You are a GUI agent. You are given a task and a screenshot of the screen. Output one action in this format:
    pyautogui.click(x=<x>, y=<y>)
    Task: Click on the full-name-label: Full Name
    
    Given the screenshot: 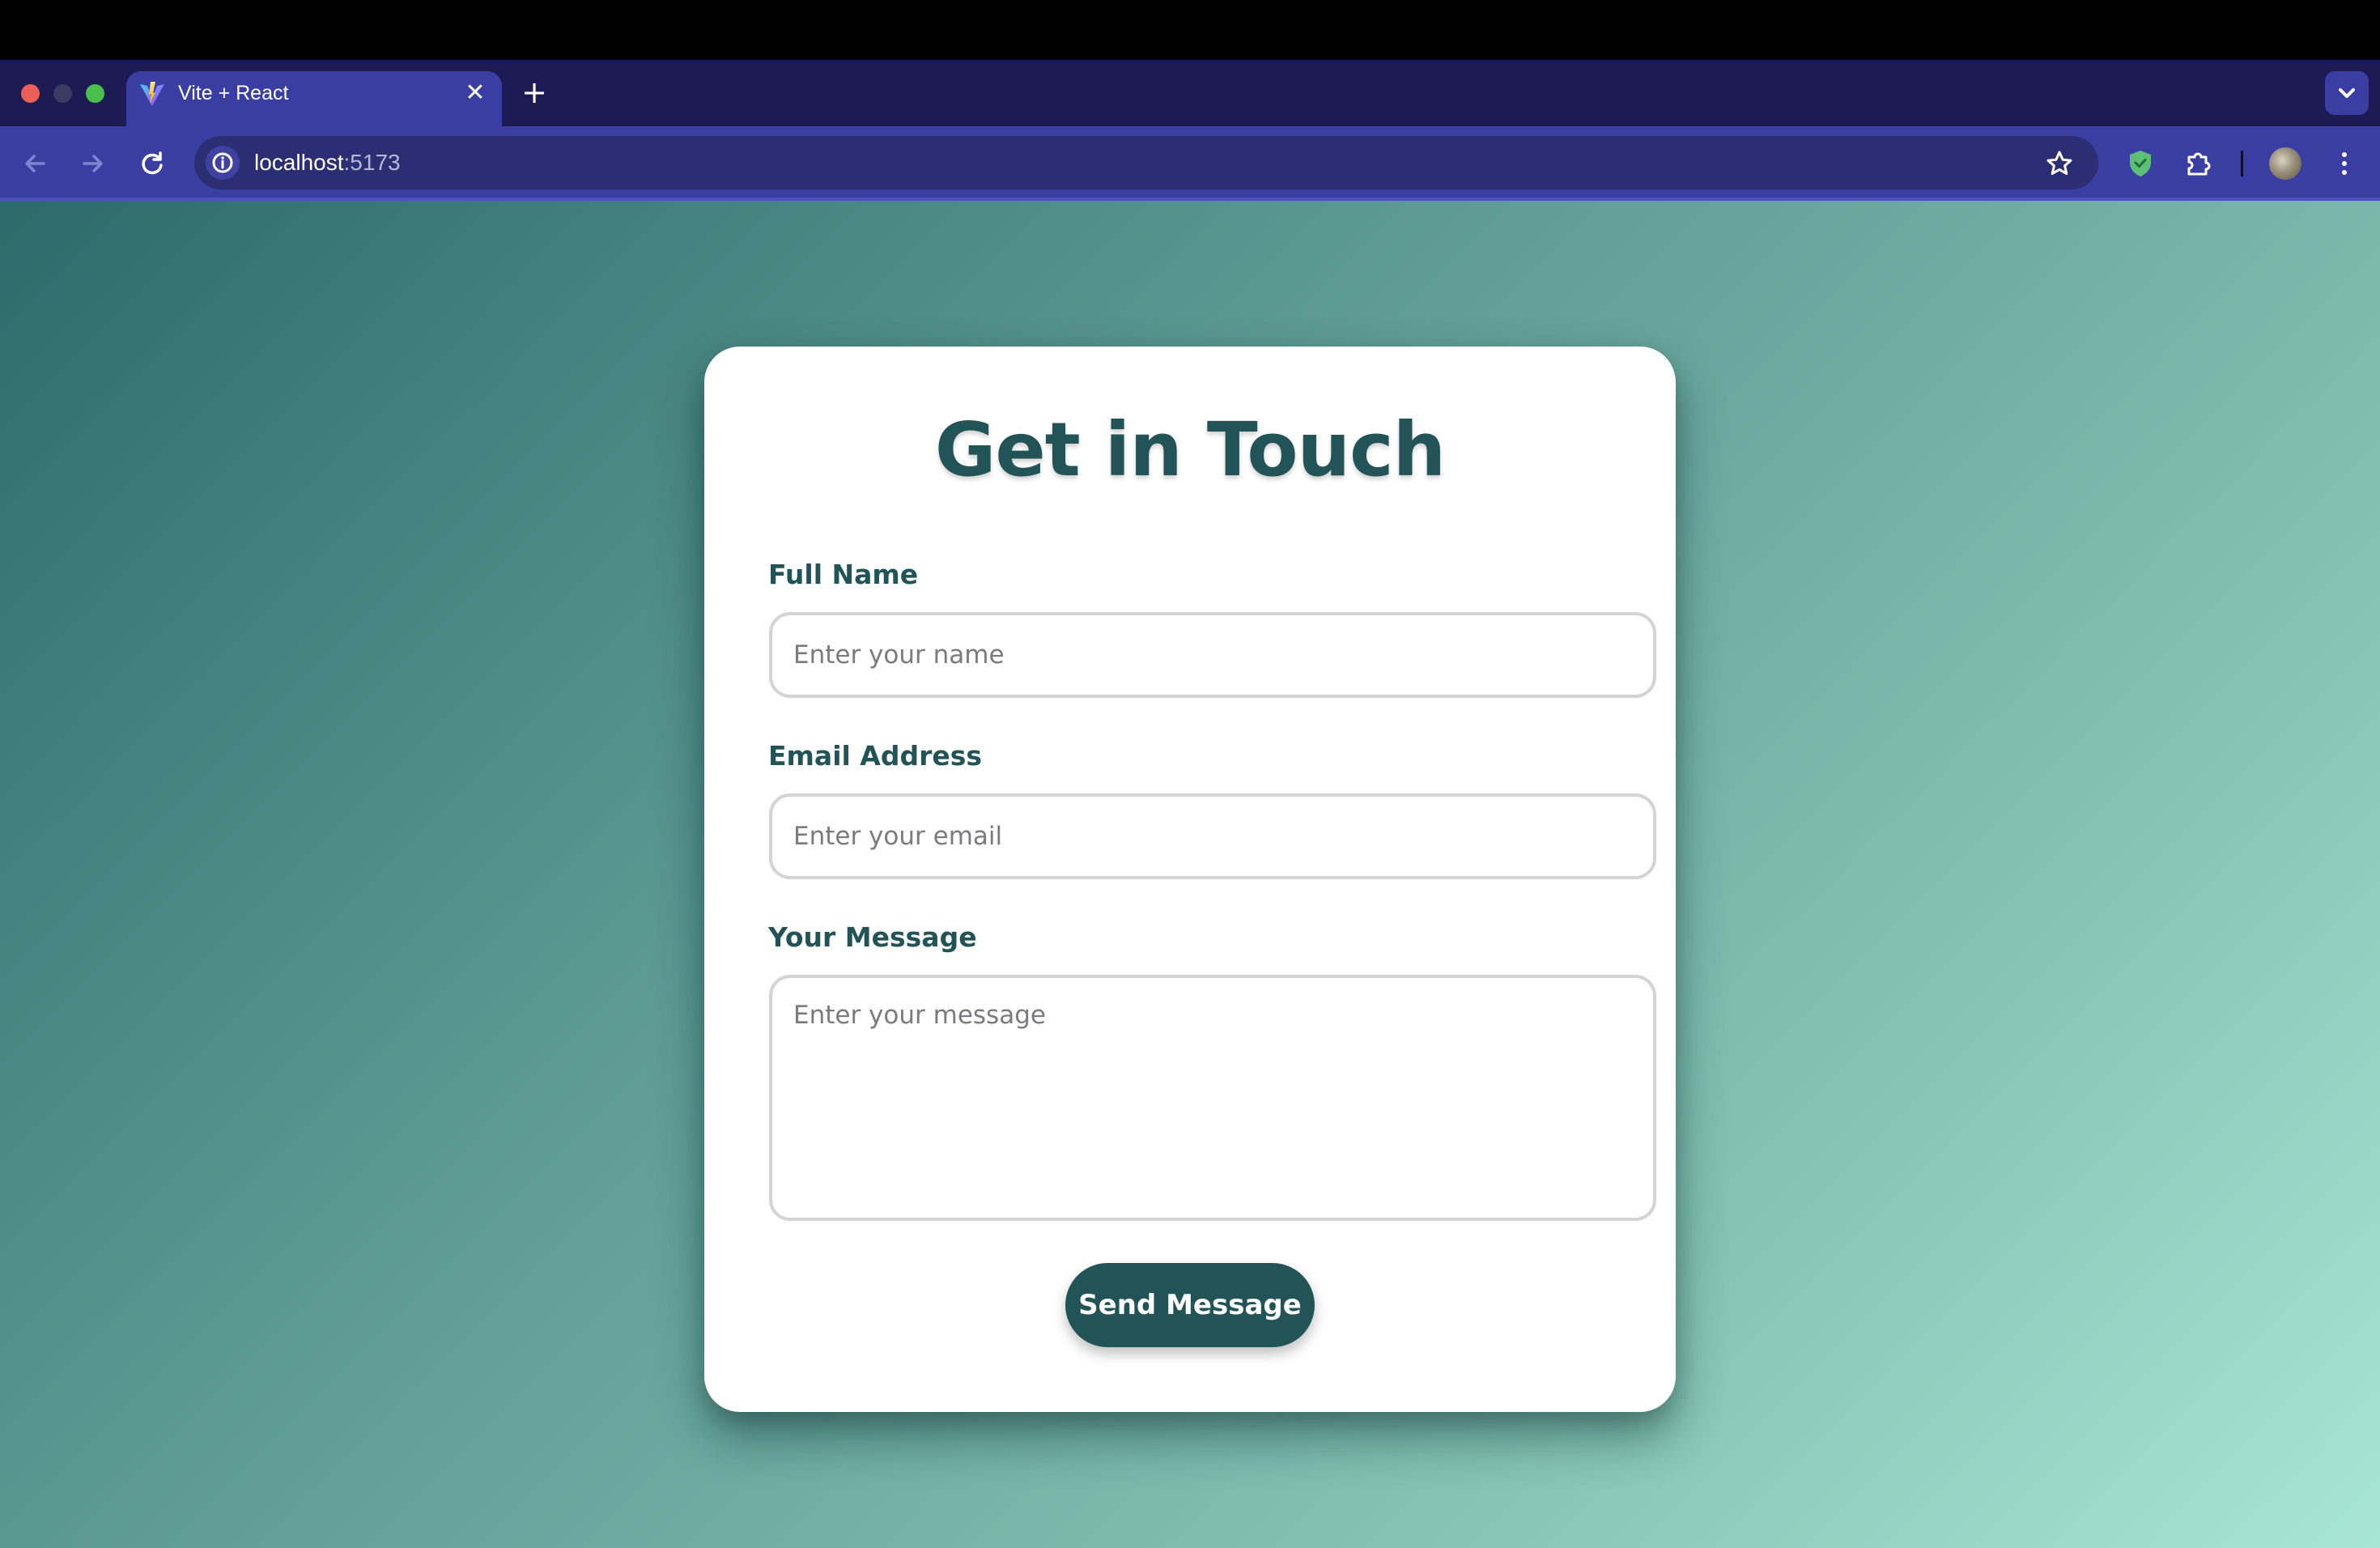 What is the action you would take?
    pyautogui.click(x=843, y=574)
    